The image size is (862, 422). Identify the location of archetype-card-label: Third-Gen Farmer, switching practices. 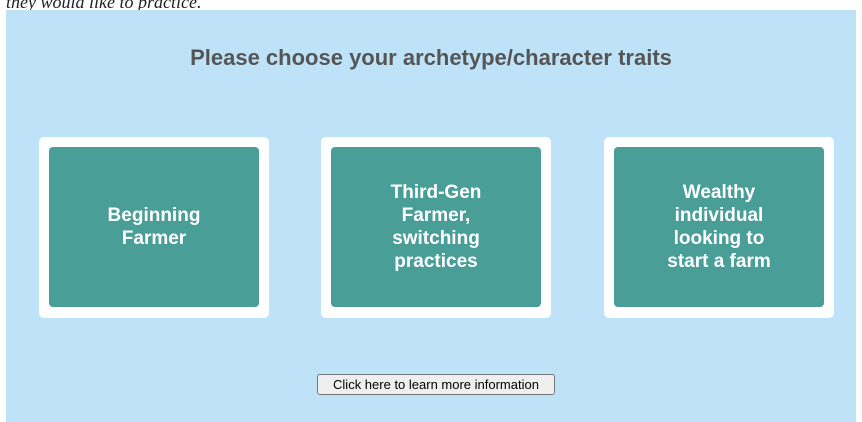
(436, 227).